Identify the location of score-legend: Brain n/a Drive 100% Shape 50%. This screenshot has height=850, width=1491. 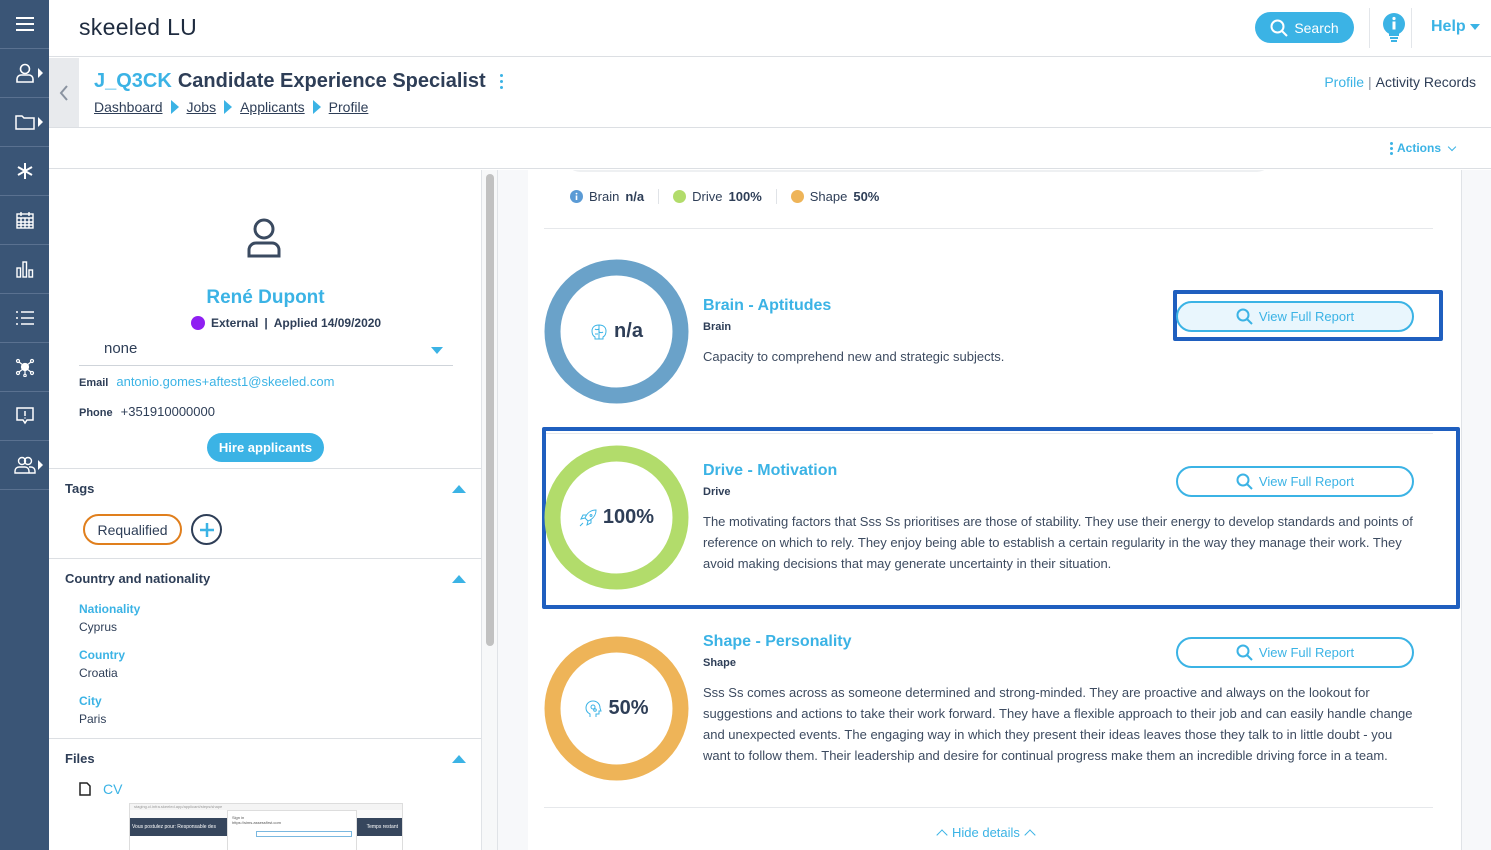
(731, 196).